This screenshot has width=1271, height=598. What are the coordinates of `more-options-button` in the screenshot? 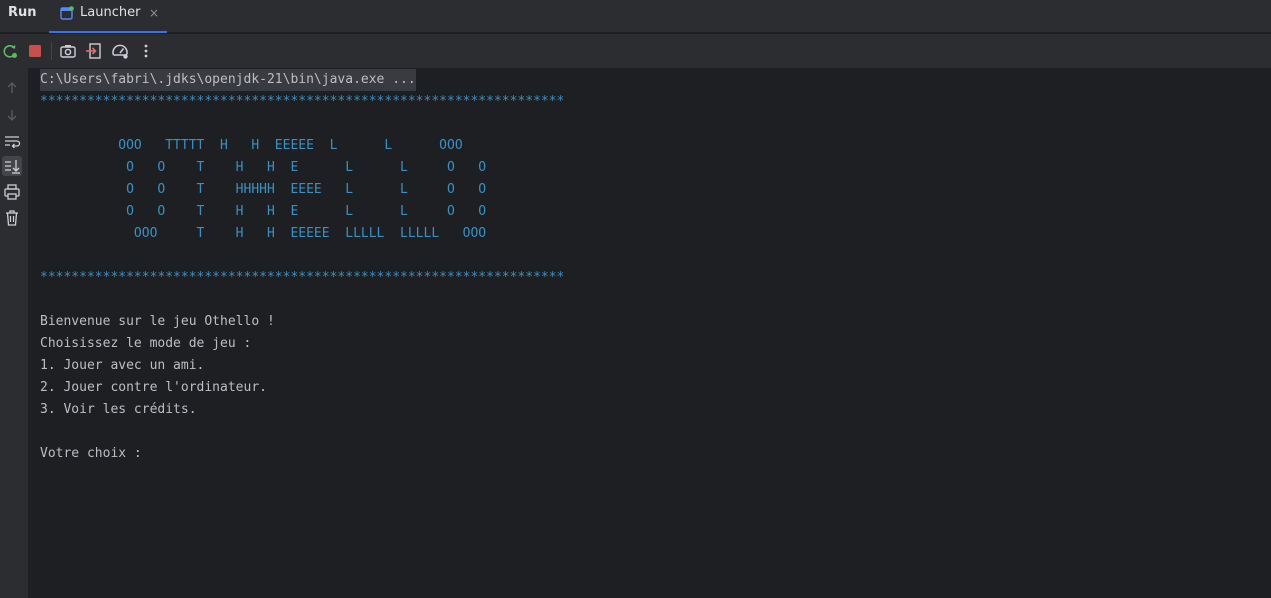 It's located at (146, 51).